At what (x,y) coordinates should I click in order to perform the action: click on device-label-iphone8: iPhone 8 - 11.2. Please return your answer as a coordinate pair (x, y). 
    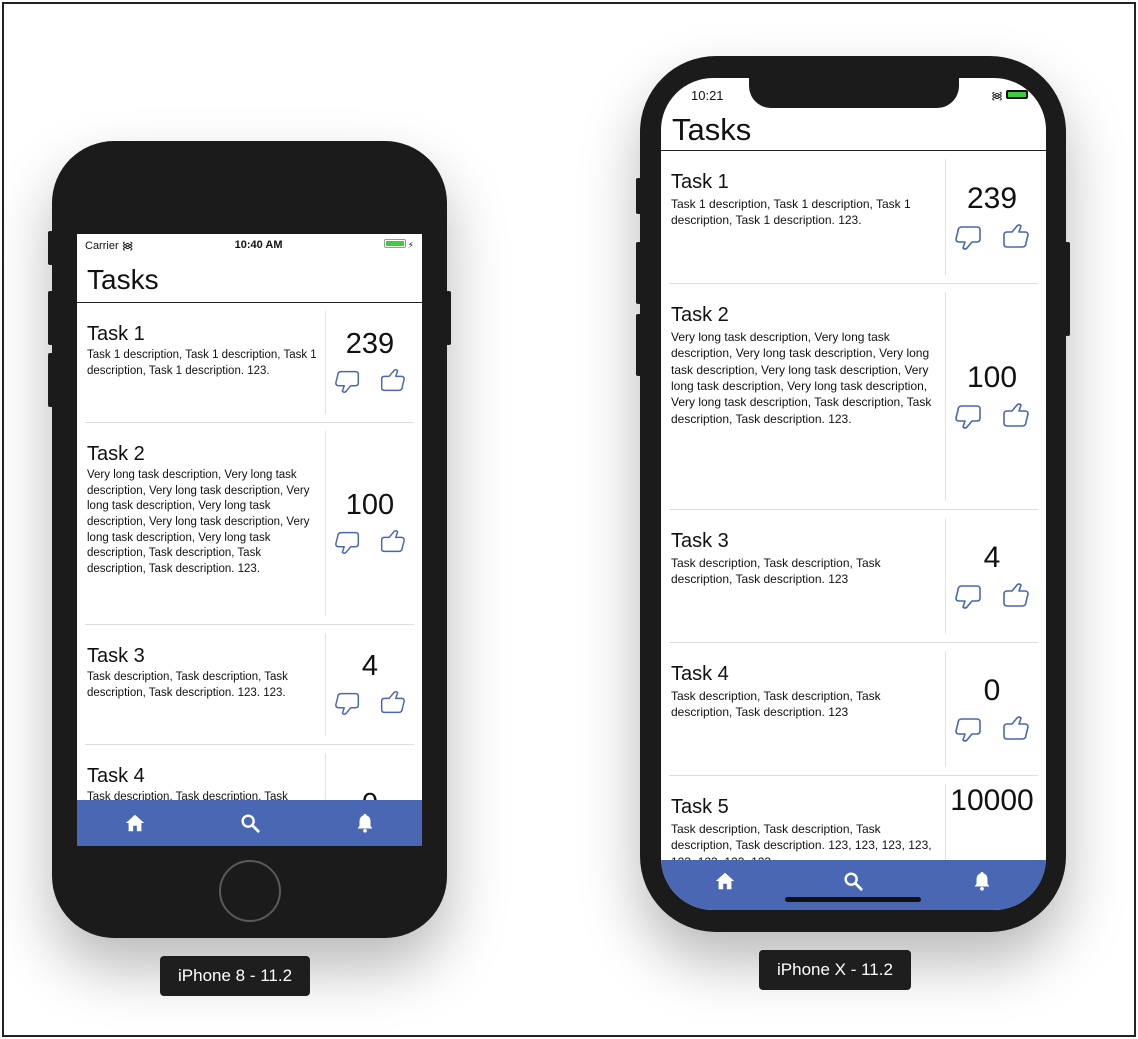
    Looking at the image, I should click on (235, 976).